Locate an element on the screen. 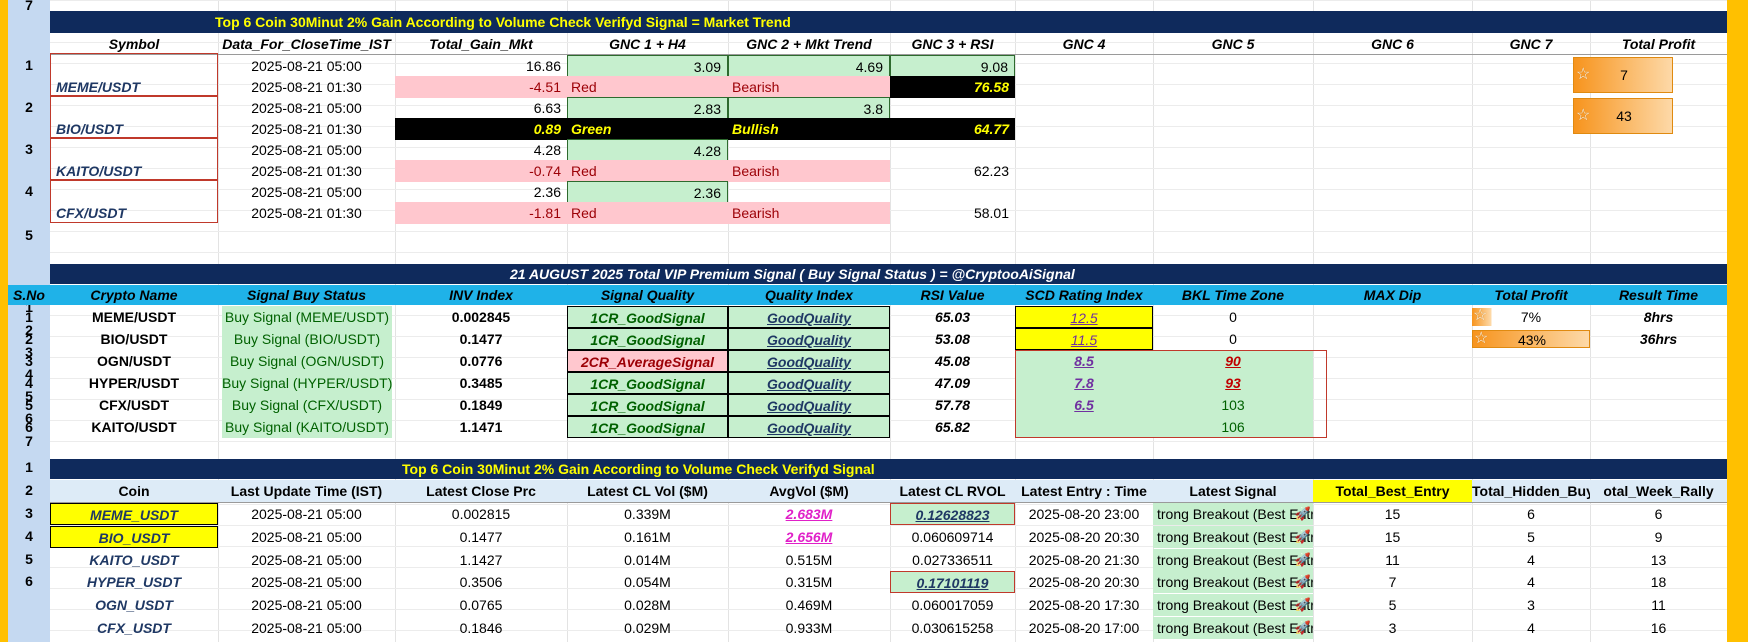  gnc2-cell: 4.69 is located at coordinates (809, 66).